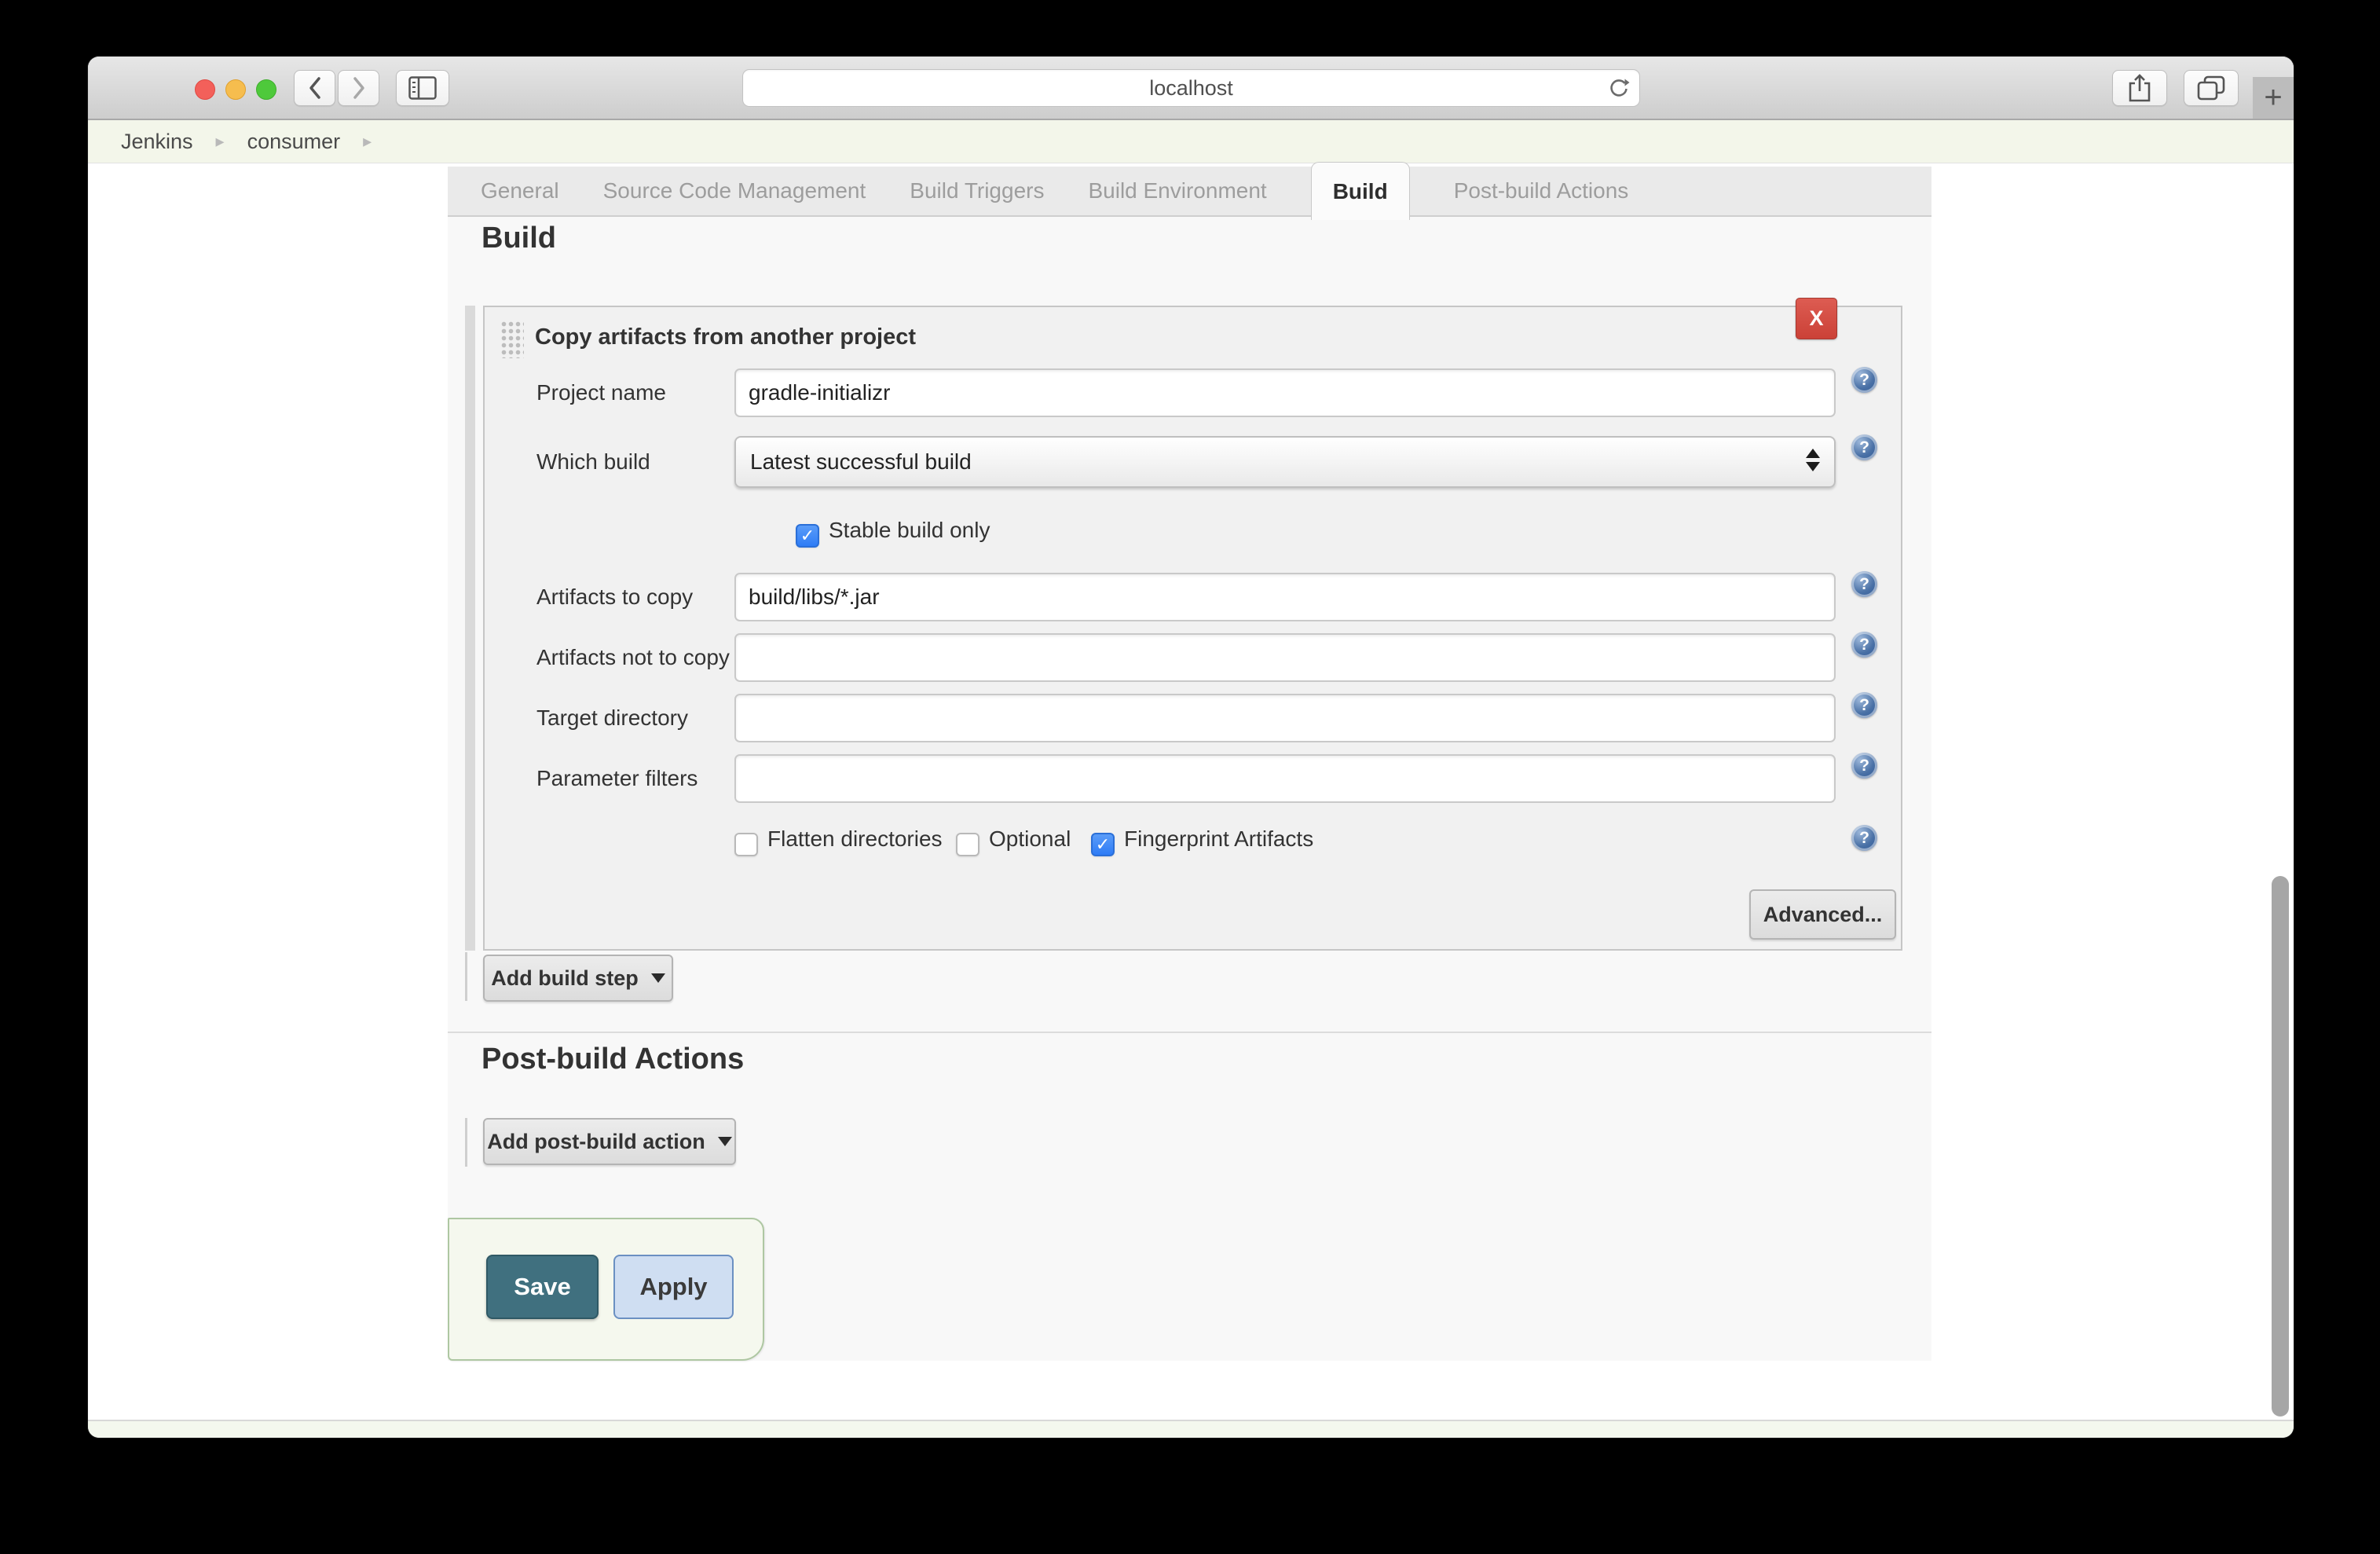 Image resolution: width=2380 pixels, height=1554 pixels. I want to click on stable-build-only-checkbox: ✓, so click(807, 536).